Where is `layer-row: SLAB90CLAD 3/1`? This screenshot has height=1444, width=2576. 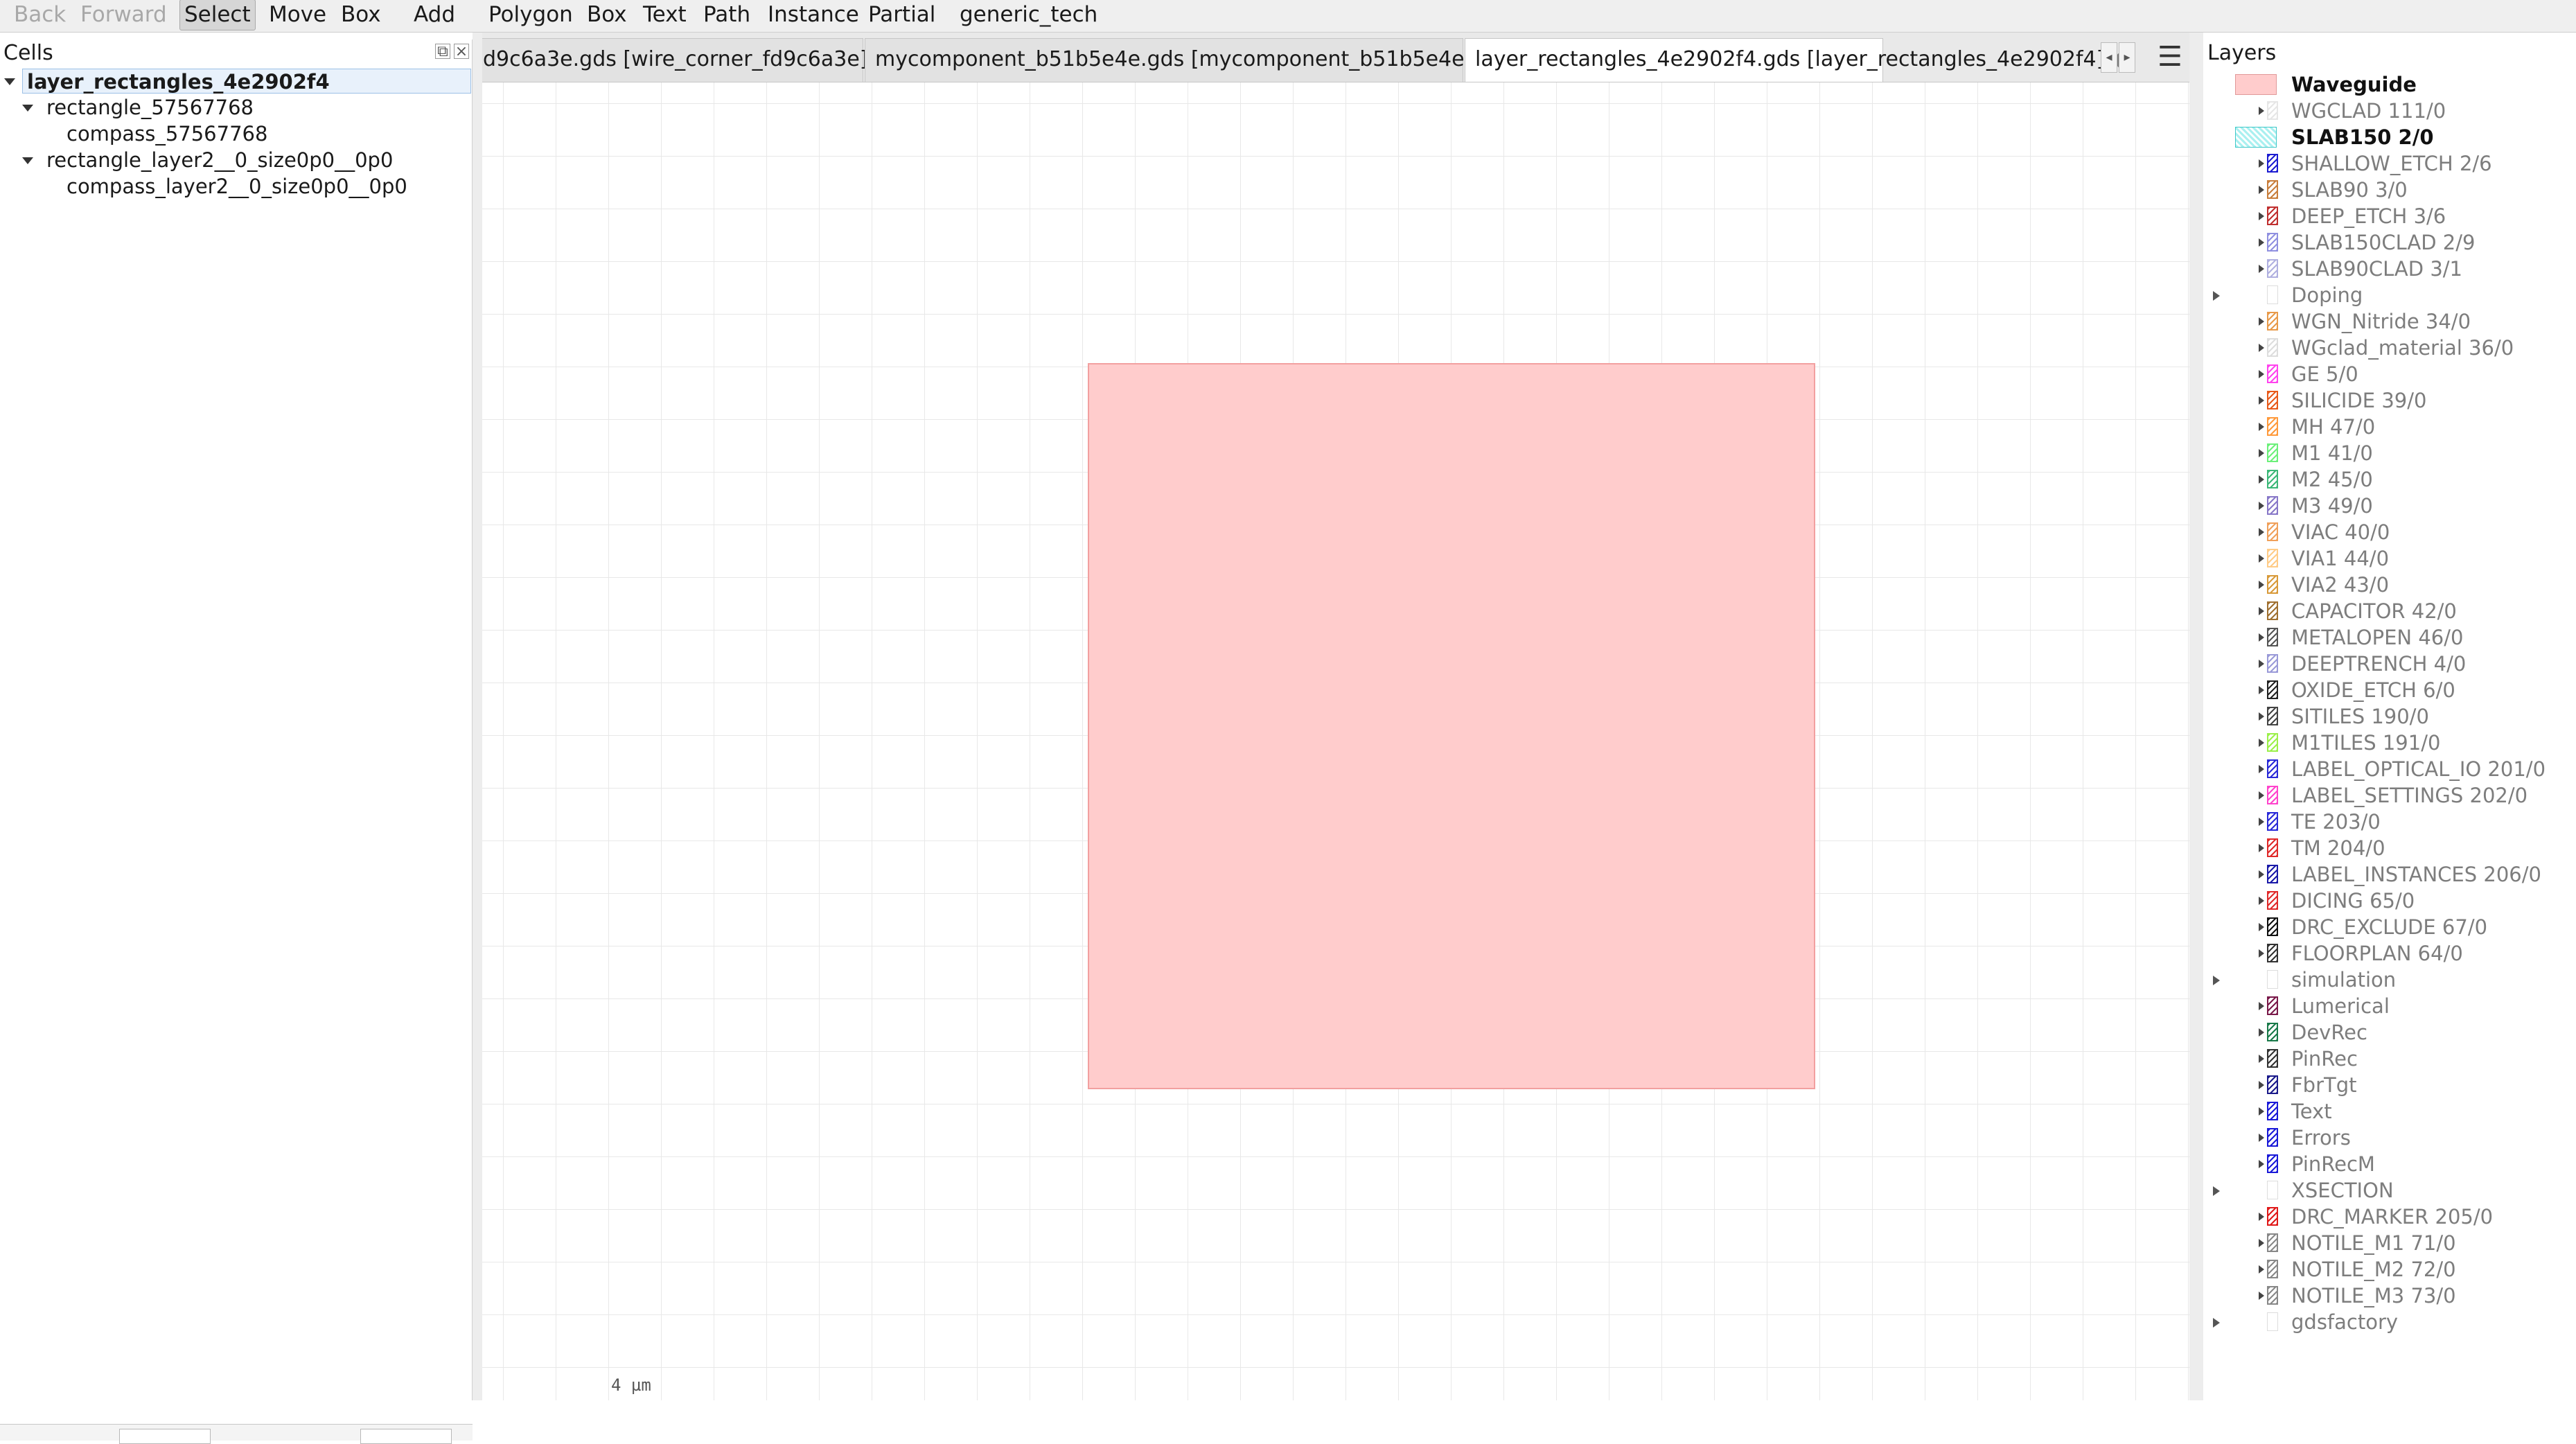 layer-row: SLAB90CLAD 3/1 is located at coordinates (2389, 269).